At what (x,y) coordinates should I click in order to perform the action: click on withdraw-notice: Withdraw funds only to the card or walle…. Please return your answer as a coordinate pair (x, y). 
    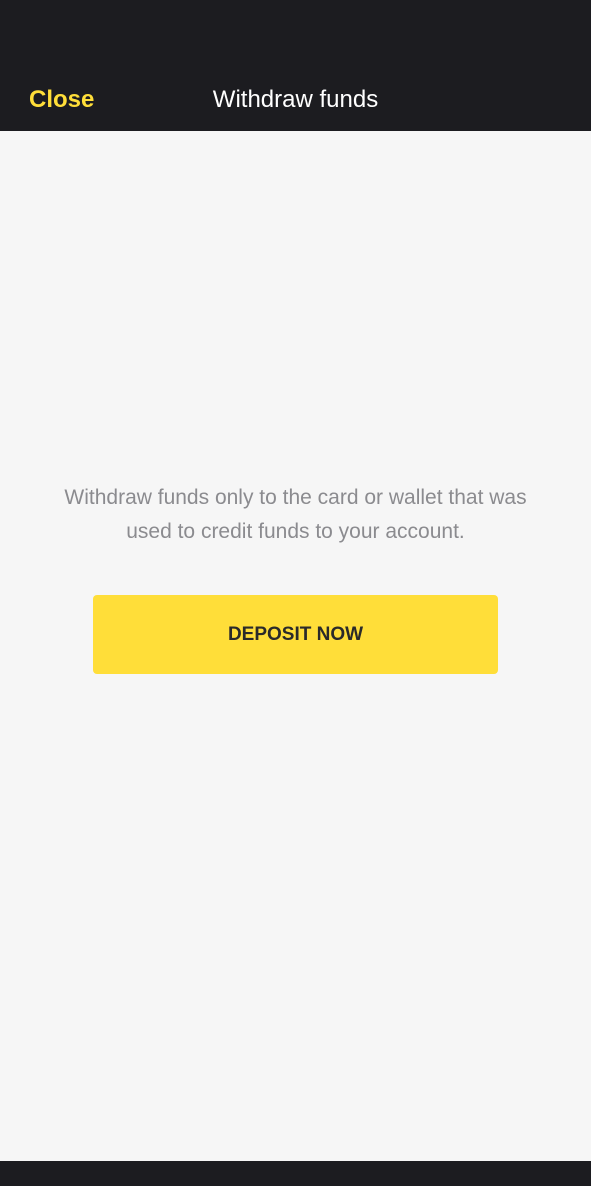
    Looking at the image, I should click on (295, 514).